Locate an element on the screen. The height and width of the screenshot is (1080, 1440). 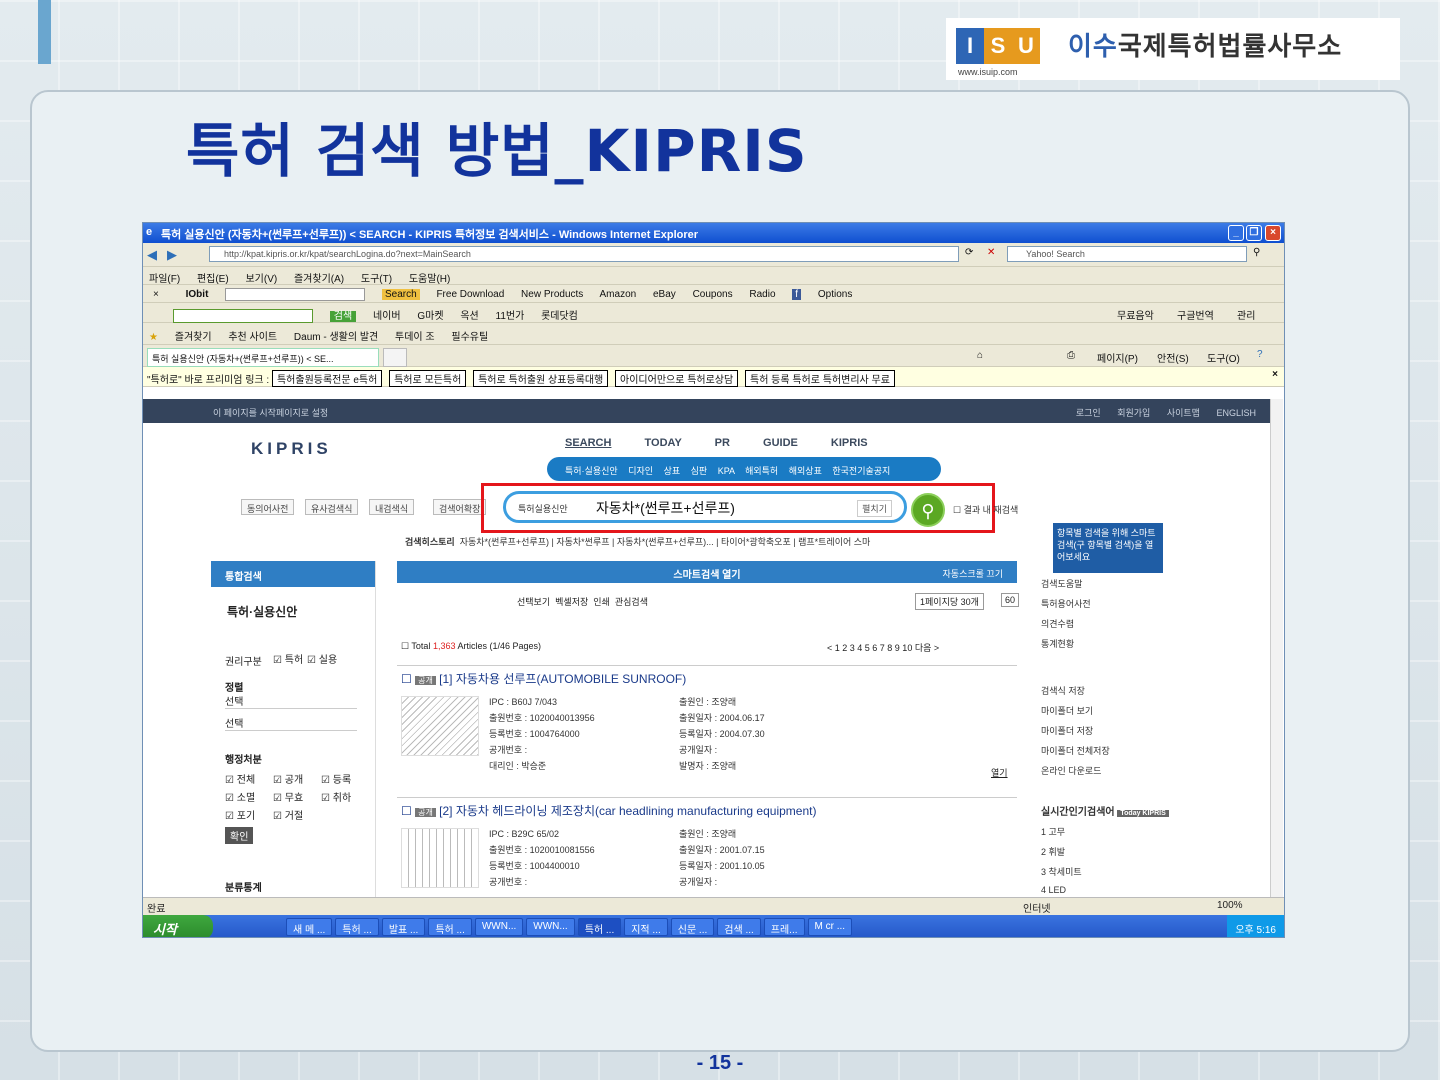
naver-search-button: 검색 is located at coordinates (343, 316).